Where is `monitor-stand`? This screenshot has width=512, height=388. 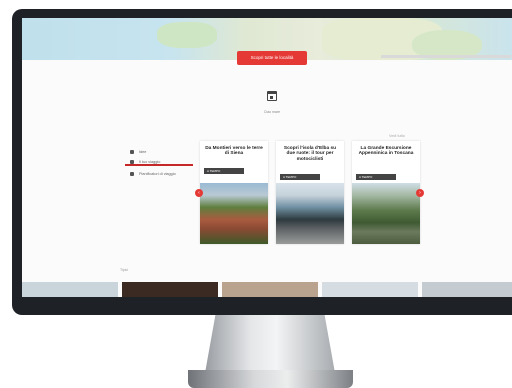
monitor-stand is located at coordinates (270, 344).